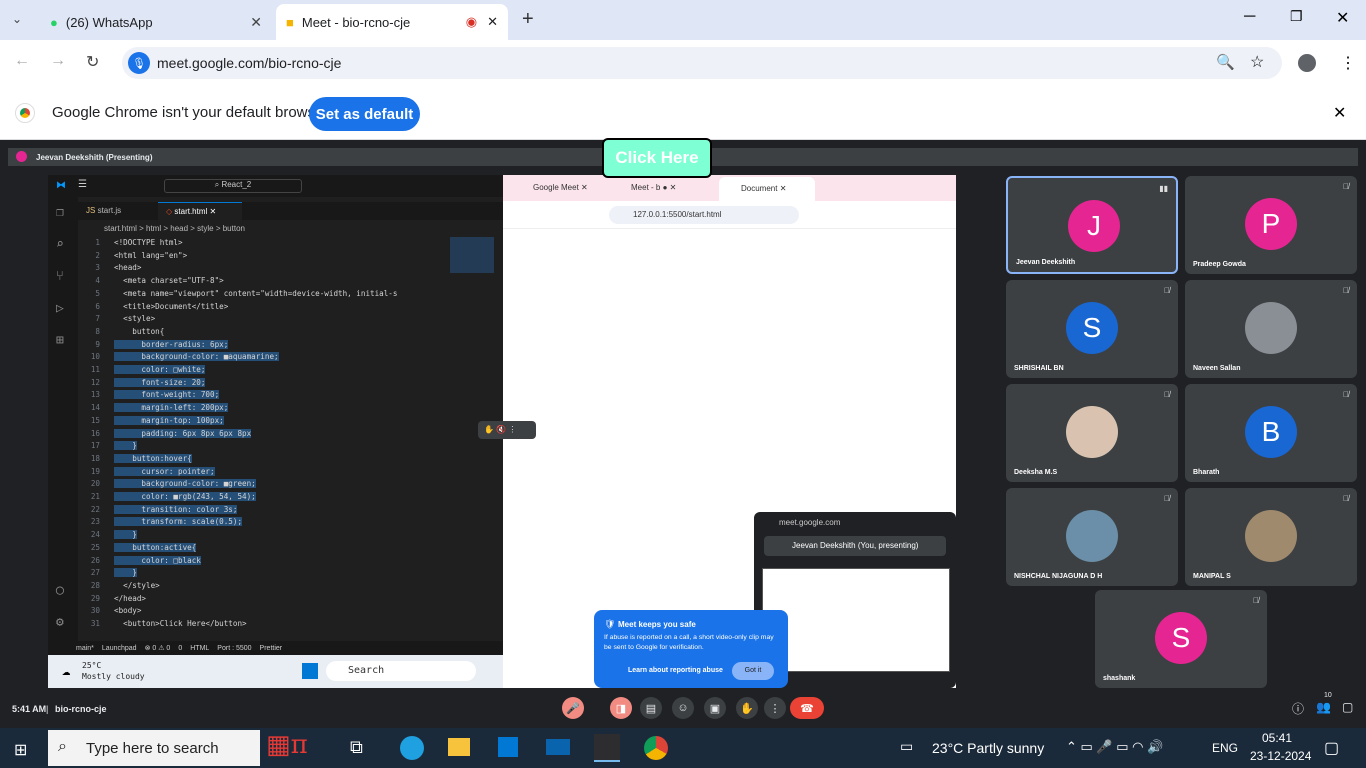 Image resolution: width=1366 pixels, height=768 pixels. Describe the element at coordinates (118, 268) in the screenshot. I see `code-line: 3 <head>` at that location.